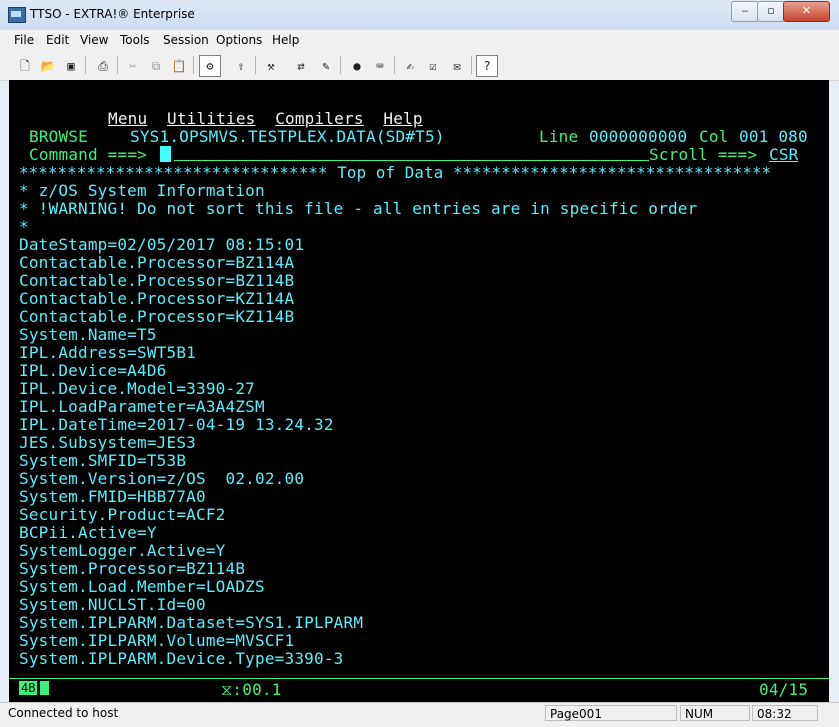 This screenshot has width=839, height=727. What do you see at coordinates (162, 244) in the screenshot?
I see `data-line: DateStamp=02/05/2017 08:15:01` at bounding box center [162, 244].